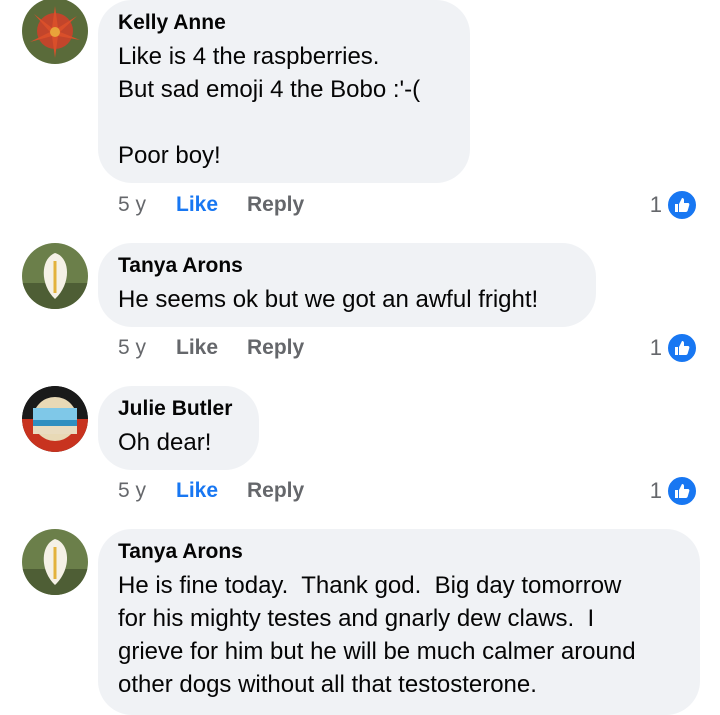 Image resolution: width=720 pixels, height=715 pixels. Describe the element at coordinates (178, 428) in the screenshot. I see `comment-bubble: Julie Butler Oh dear!` at that location.